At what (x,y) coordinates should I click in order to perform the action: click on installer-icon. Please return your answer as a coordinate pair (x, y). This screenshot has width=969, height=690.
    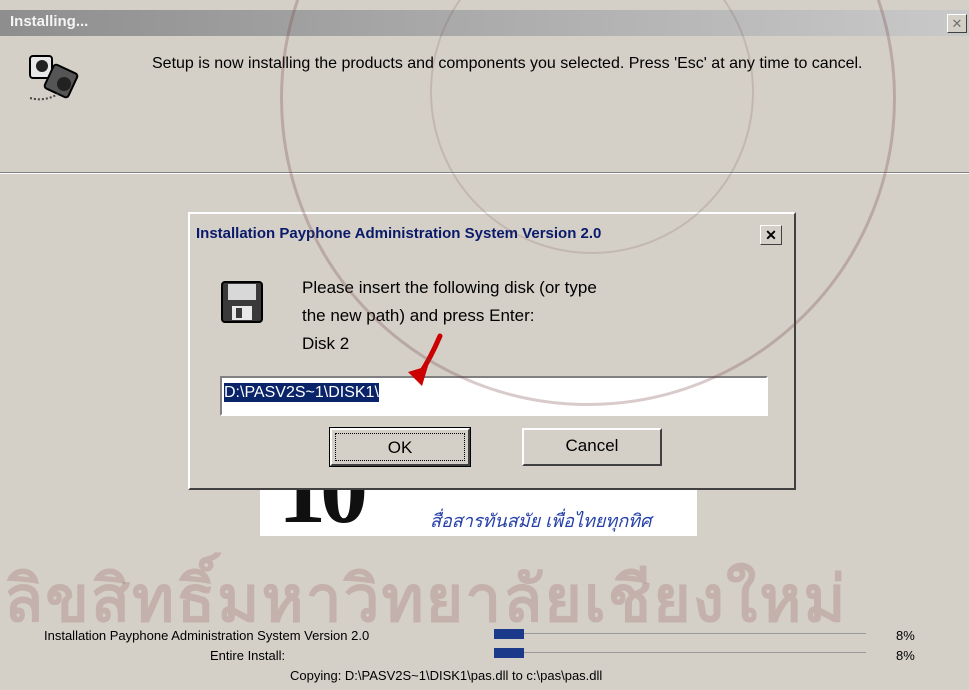
    Looking at the image, I should click on (54, 78).